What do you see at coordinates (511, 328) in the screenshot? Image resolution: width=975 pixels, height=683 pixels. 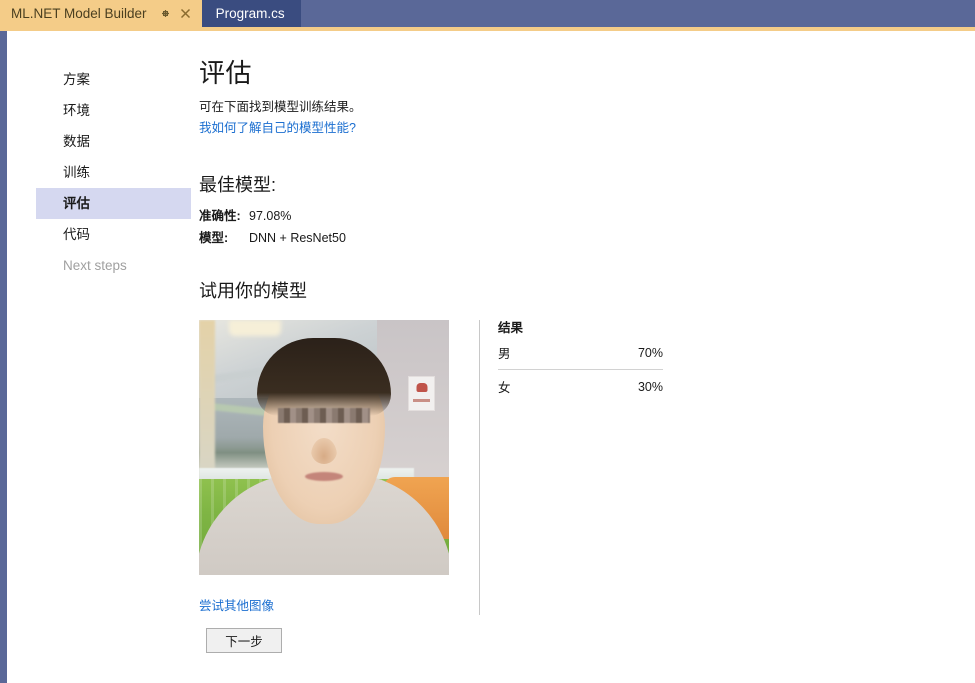 I see `results-title: 结果` at bounding box center [511, 328].